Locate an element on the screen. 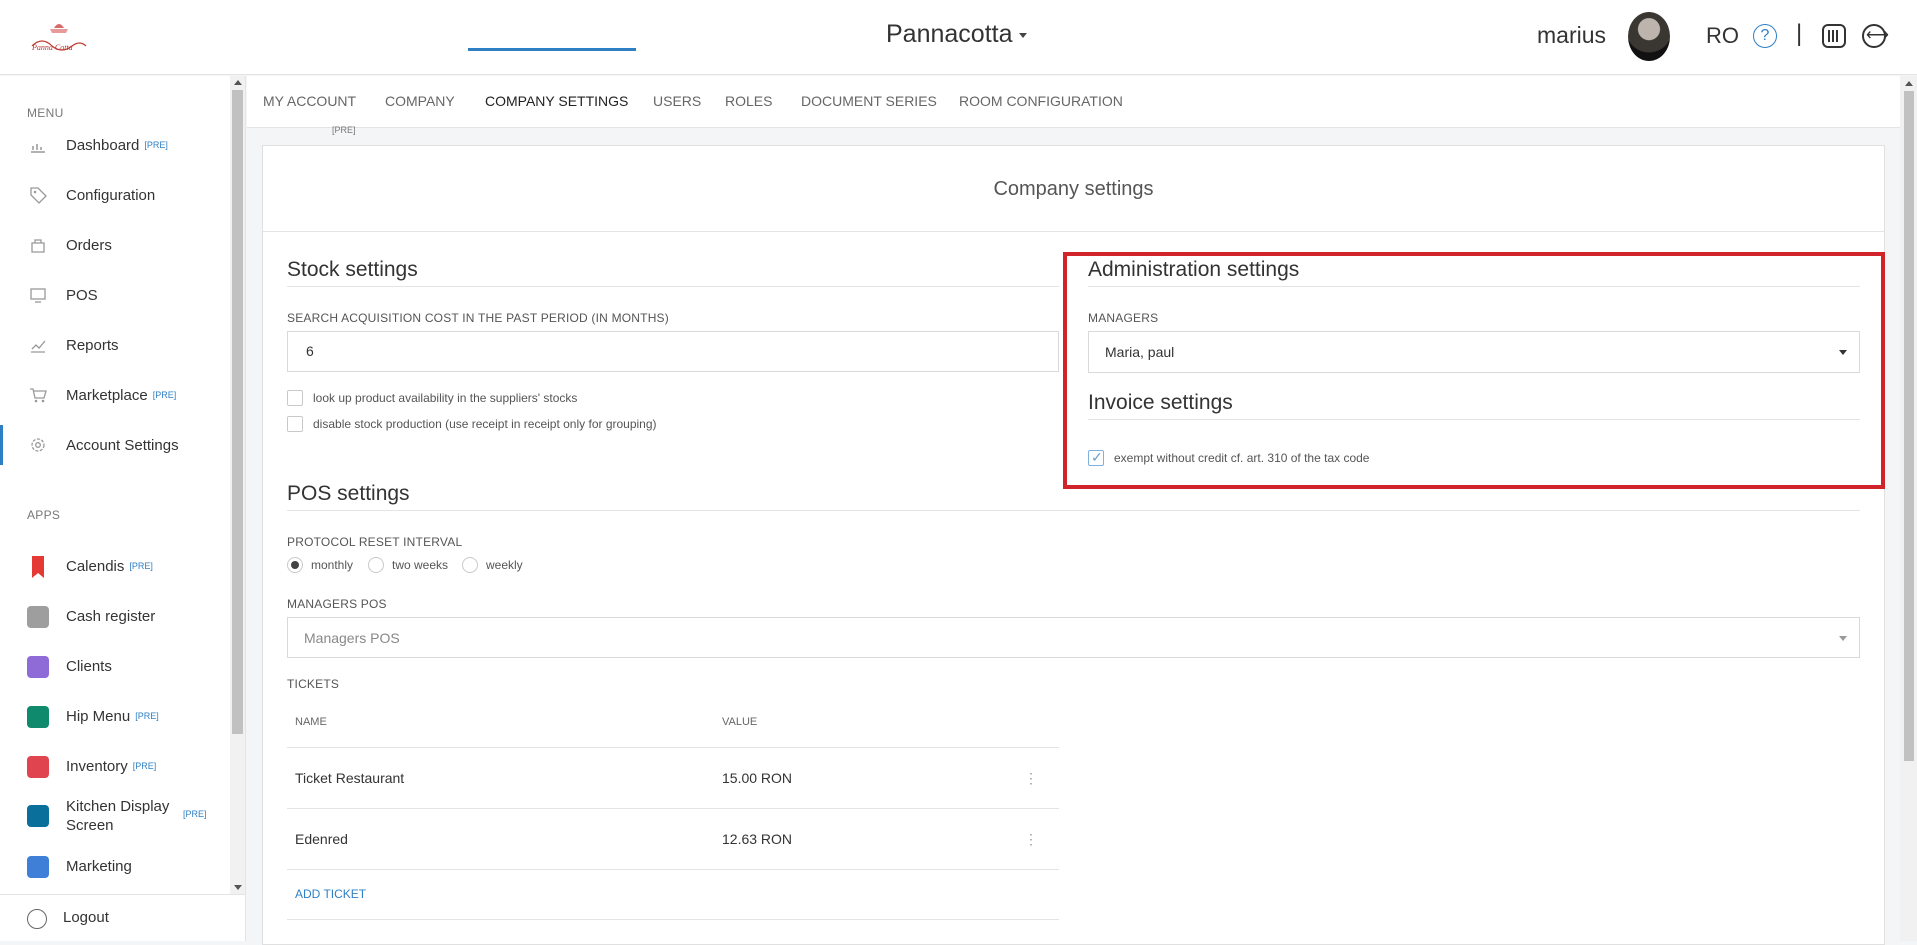 The image size is (1917, 945). hip-menu-icon is located at coordinates (38, 717).